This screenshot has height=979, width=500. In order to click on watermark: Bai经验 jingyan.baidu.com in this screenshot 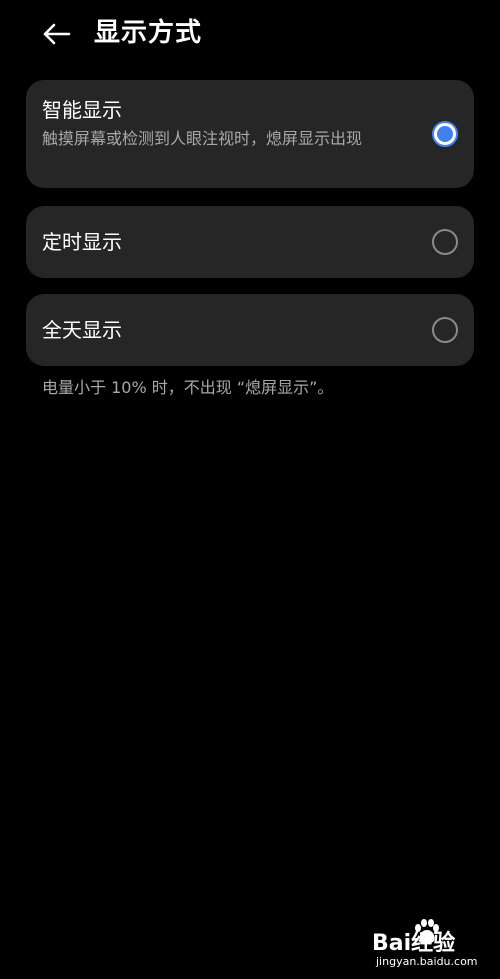, I will do `click(432, 947)`.